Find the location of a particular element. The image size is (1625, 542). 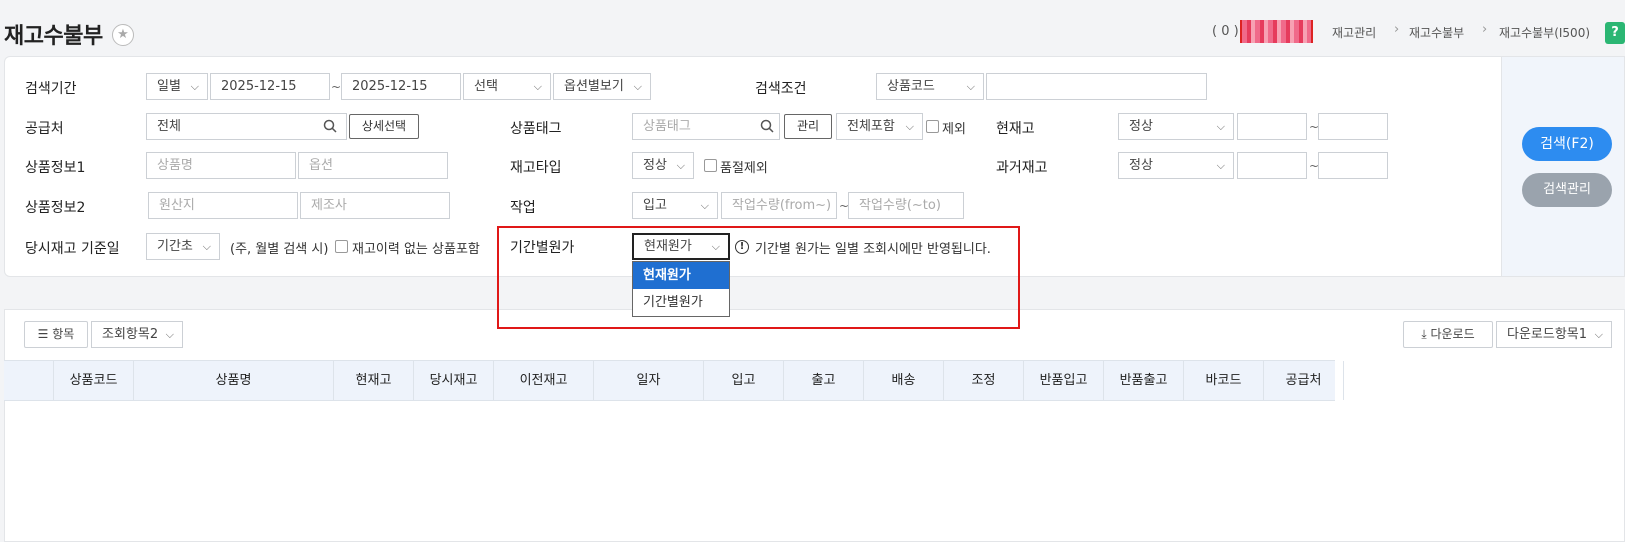

tag-include-select: 전체포함 ⌵ is located at coordinates (879, 126).